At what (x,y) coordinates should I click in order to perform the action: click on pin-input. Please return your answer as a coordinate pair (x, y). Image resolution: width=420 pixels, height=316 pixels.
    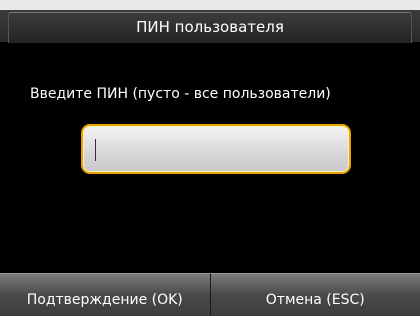
    Looking at the image, I should click on (216, 149).